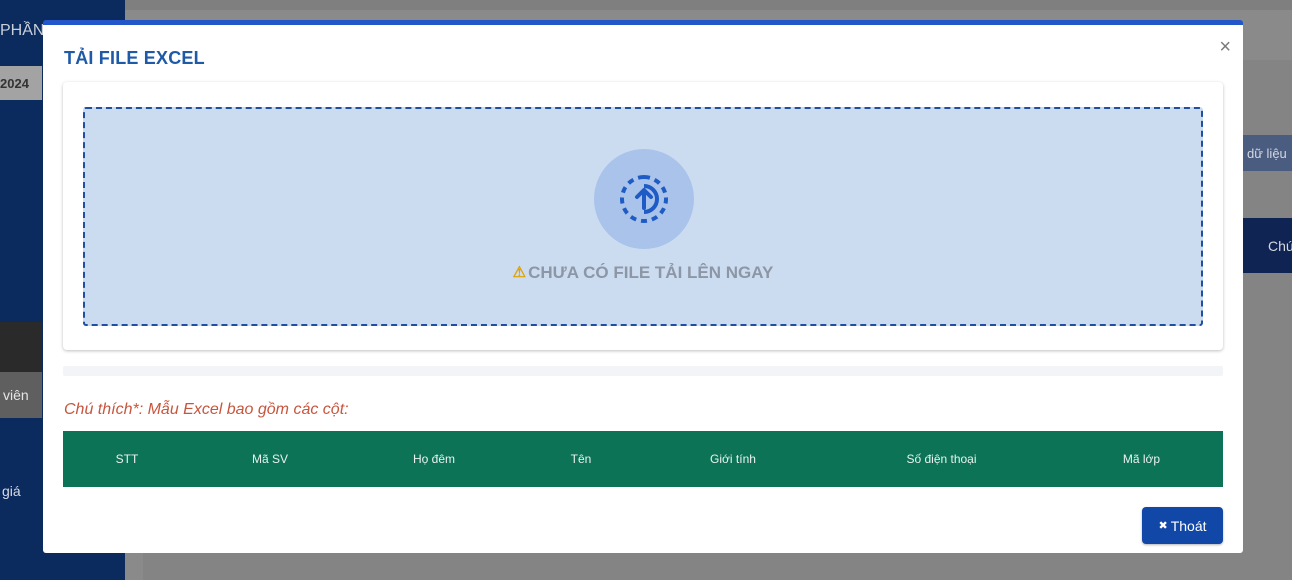 The image size is (1292, 580). Describe the element at coordinates (1163, 526) in the screenshot. I see `close-icon: ✖` at that location.